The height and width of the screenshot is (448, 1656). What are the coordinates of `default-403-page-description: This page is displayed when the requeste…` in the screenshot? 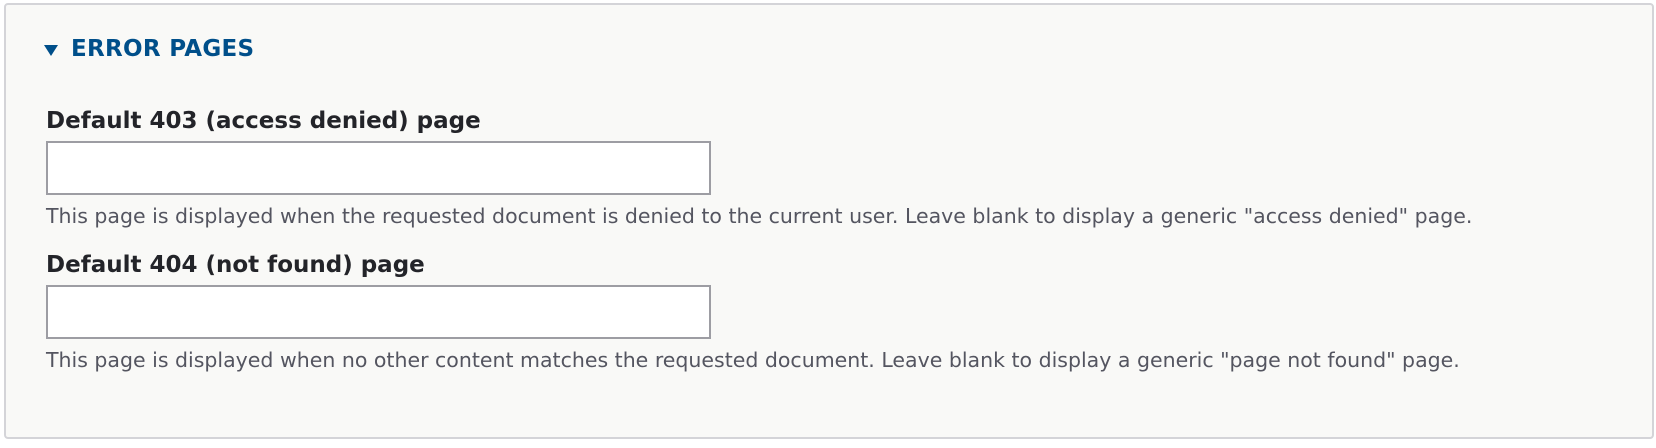 It's located at (759, 216).